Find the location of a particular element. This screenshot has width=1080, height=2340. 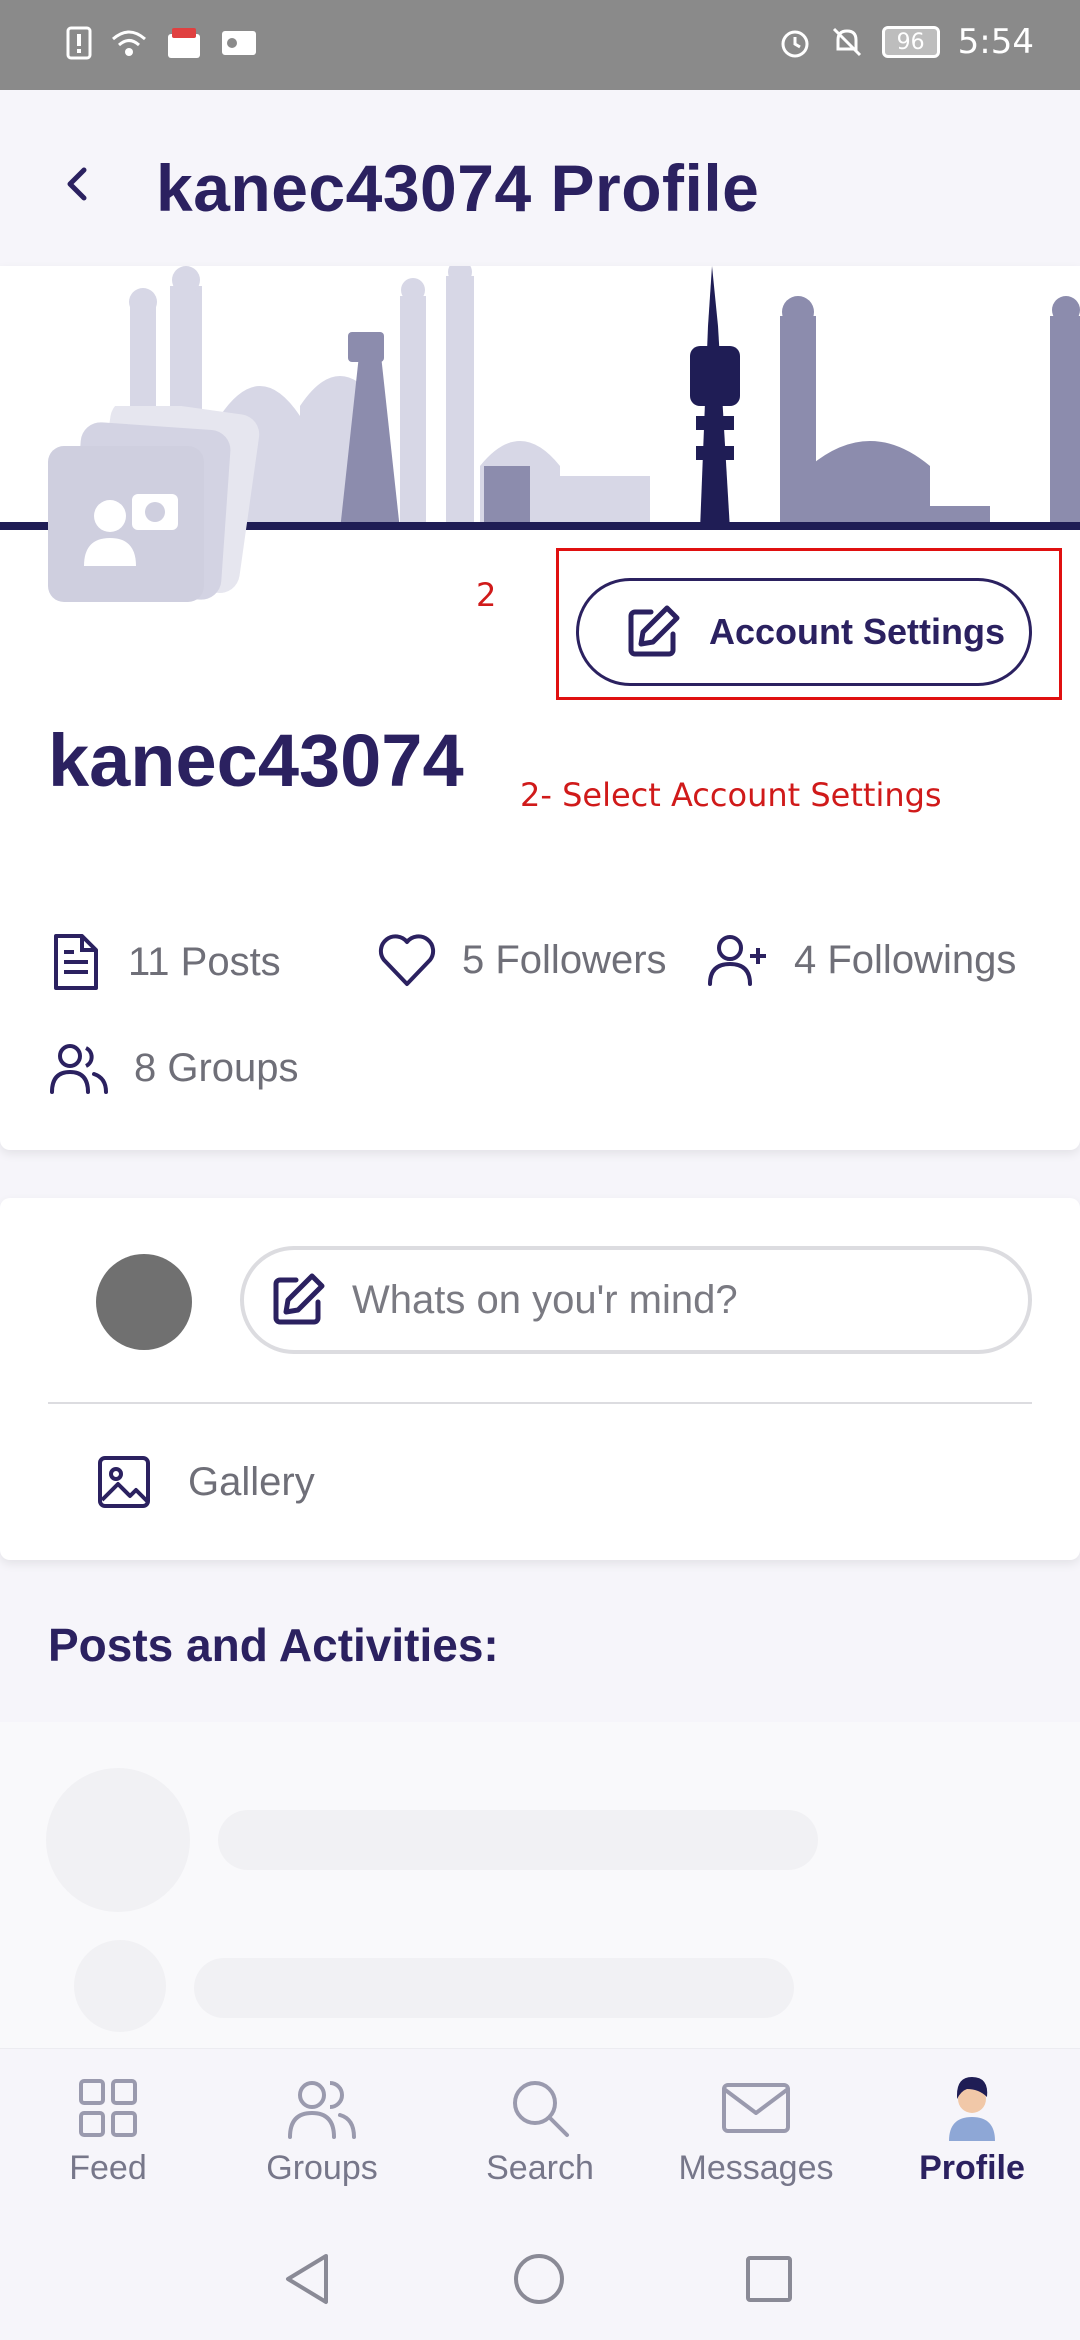

composer-placeholder: Whats on you'r mind? is located at coordinates (545, 1299).